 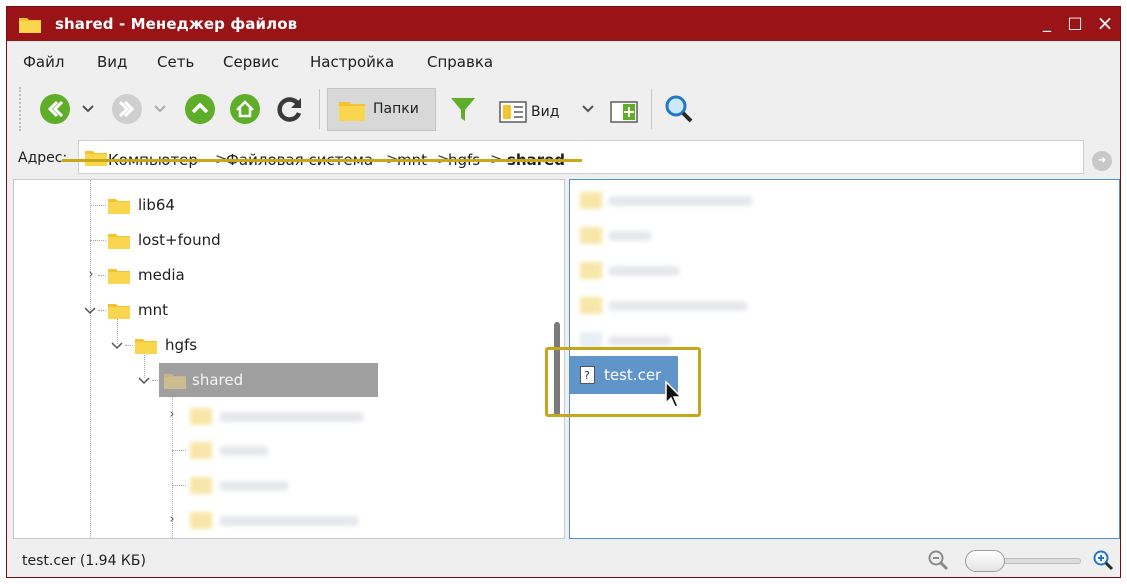 What do you see at coordinates (674, 394) in the screenshot?
I see `mouse-cursor-icon` at bounding box center [674, 394].